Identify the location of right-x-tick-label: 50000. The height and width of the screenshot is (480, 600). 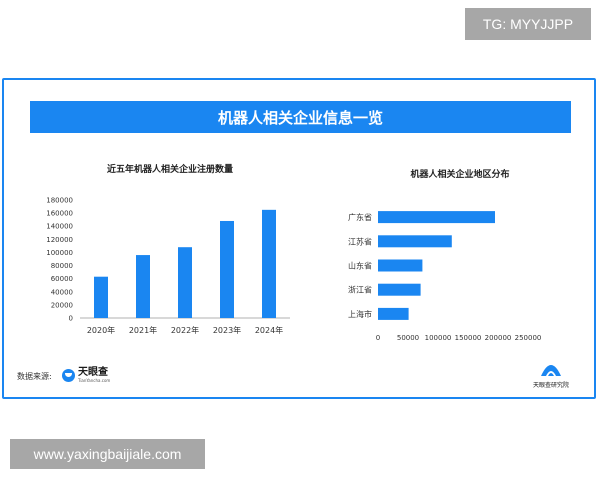
(408, 338).